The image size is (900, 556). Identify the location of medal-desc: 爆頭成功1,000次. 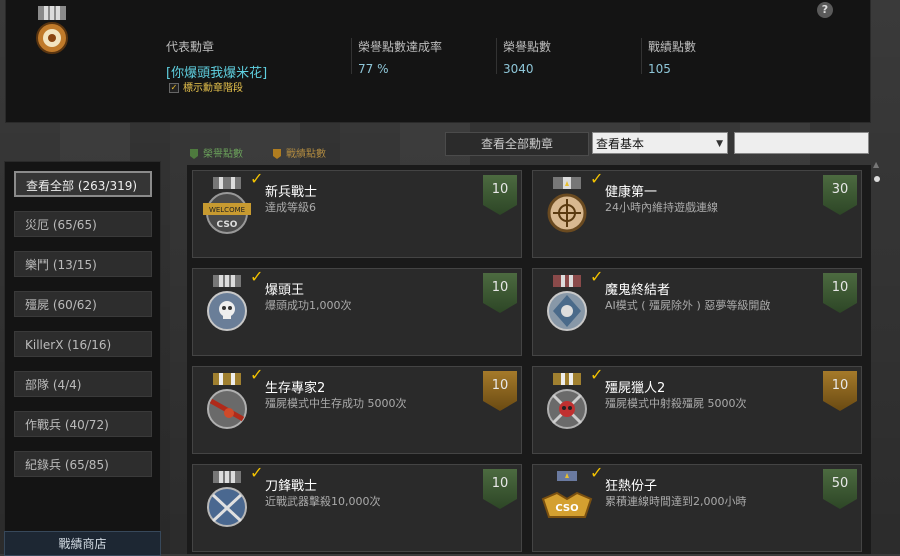
(308, 305).